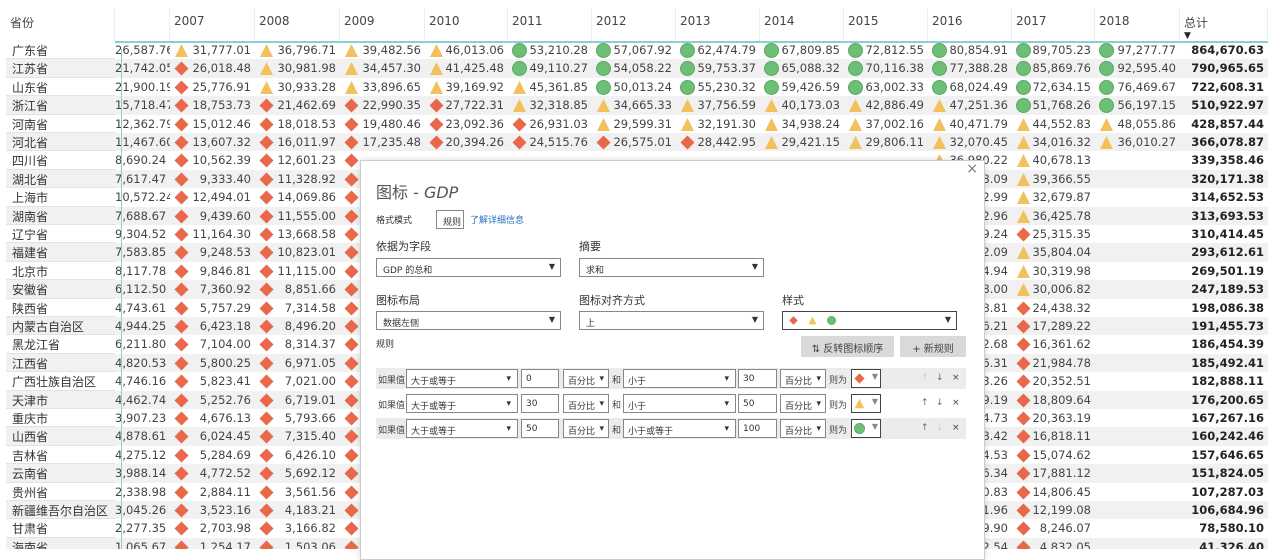 Image resolution: width=1280 pixels, height=560 pixels. Describe the element at coordinates (225, 344) in the screenshot. I see `gdp-value: 7,104.00` at that location.